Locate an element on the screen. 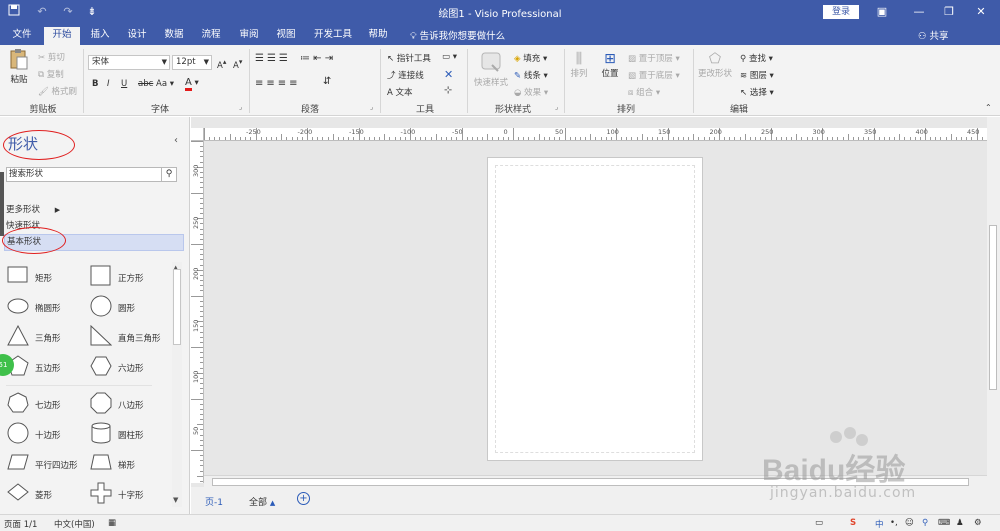  fill-button: ◈ 填充 ▾ is located at coordinates (530, 58).